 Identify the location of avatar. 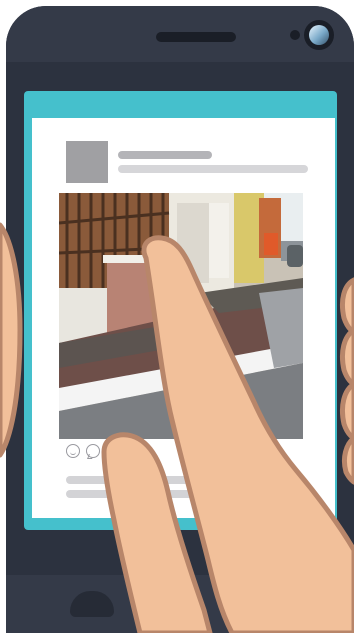
(87, 162).